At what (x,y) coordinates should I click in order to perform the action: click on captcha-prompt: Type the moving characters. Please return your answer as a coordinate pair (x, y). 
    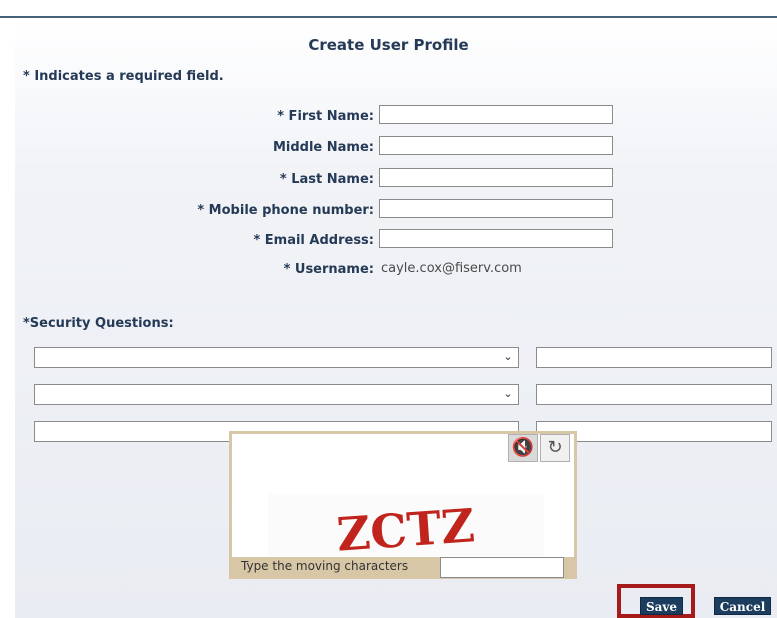
    Looking at the image, I should click on (325, 566).